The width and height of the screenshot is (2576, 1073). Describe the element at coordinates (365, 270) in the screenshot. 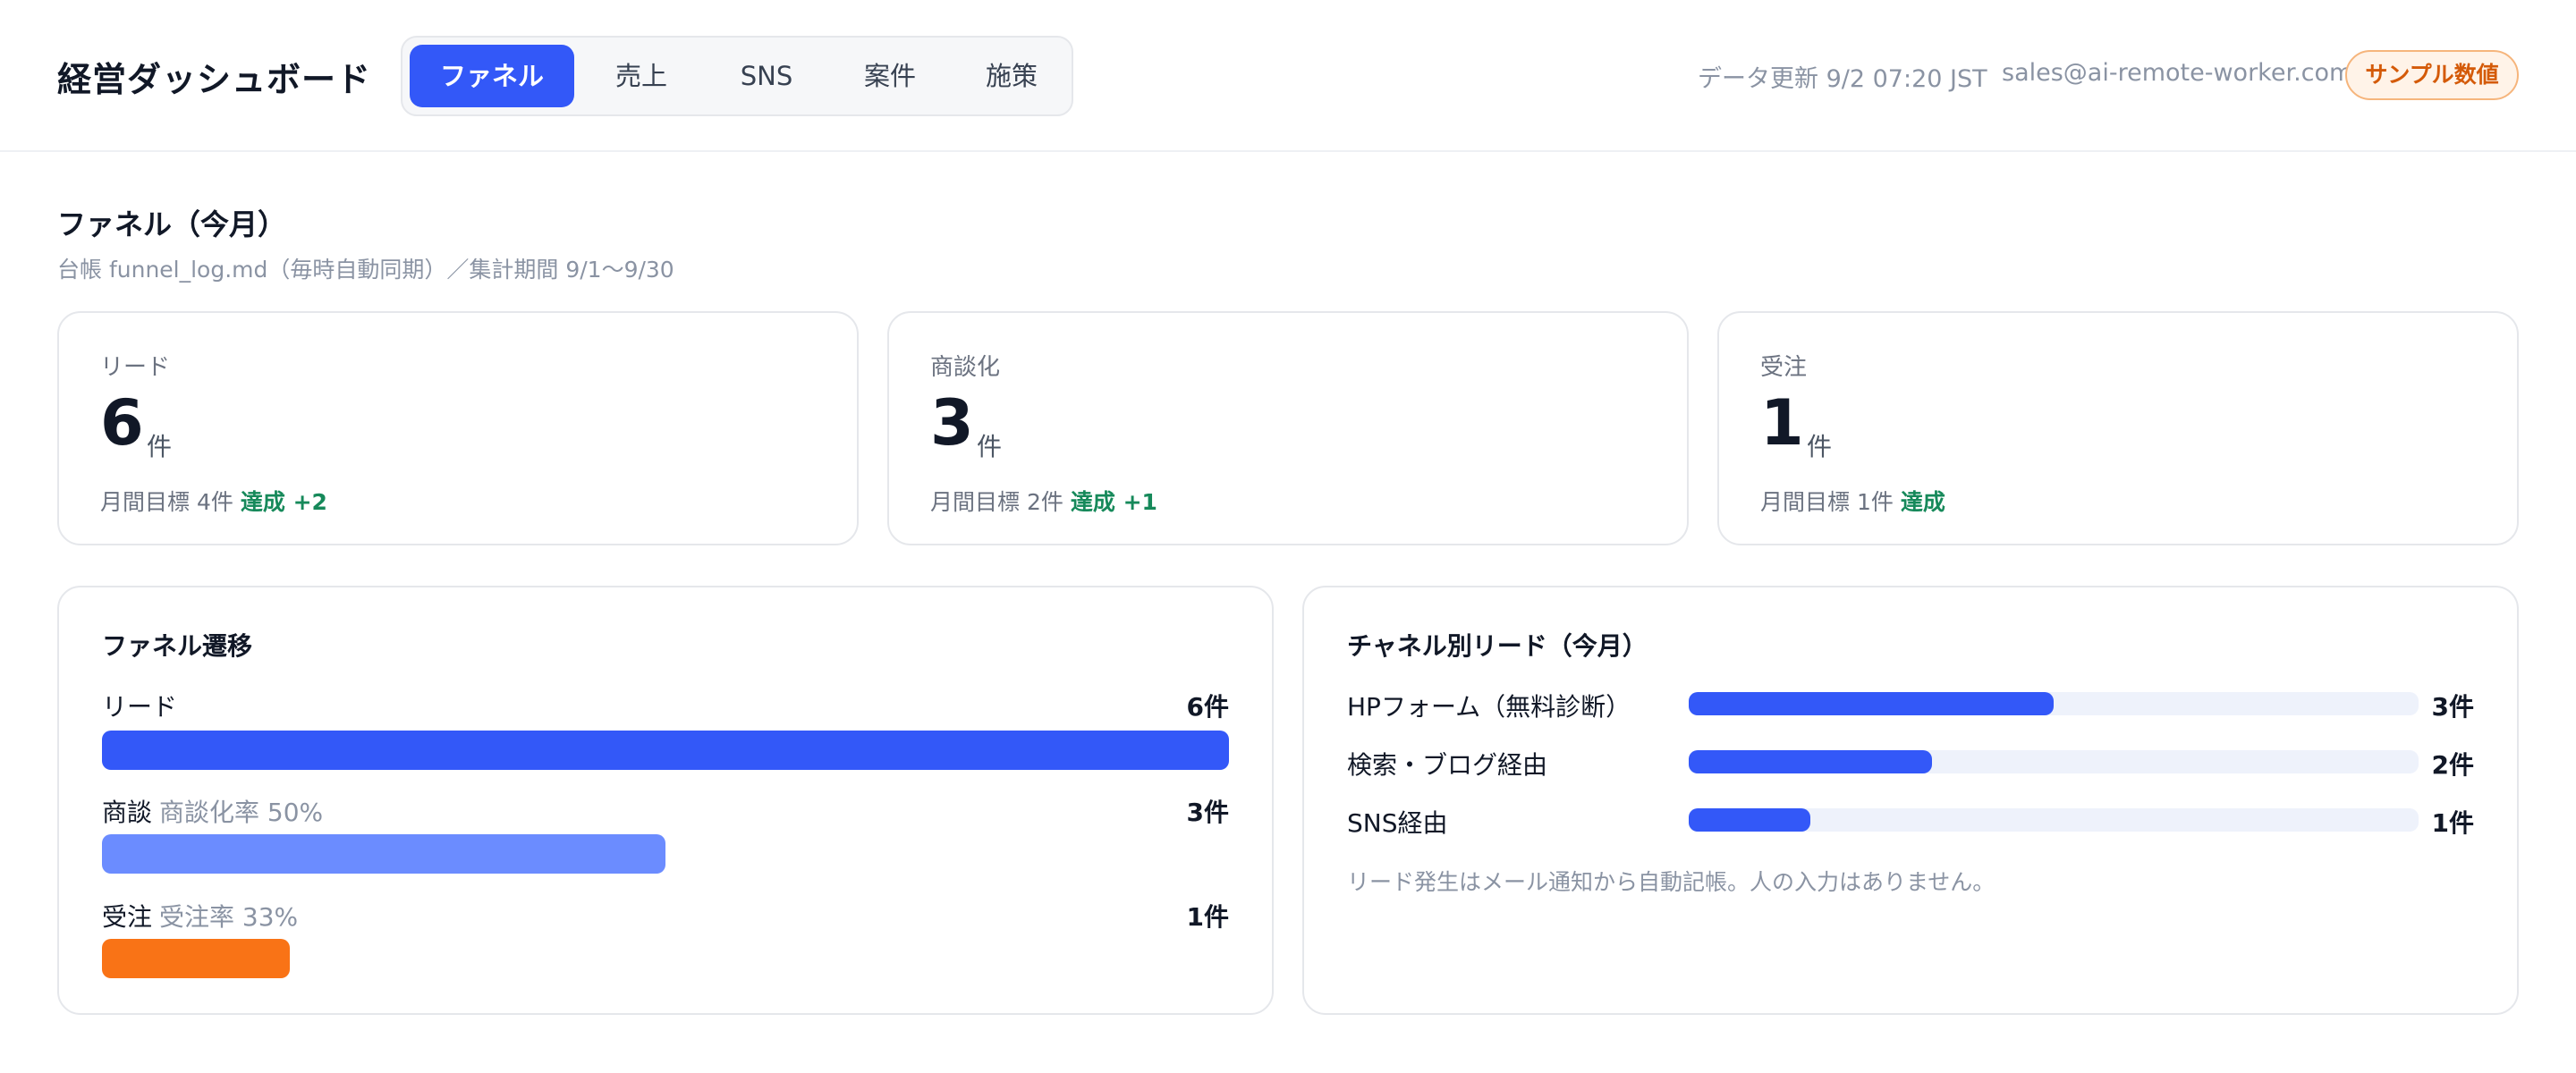

I see `section-subtitle: 台帳 funnel_log.md（毎時自動同期）／集計期間 9/1〜9/30` at that location.